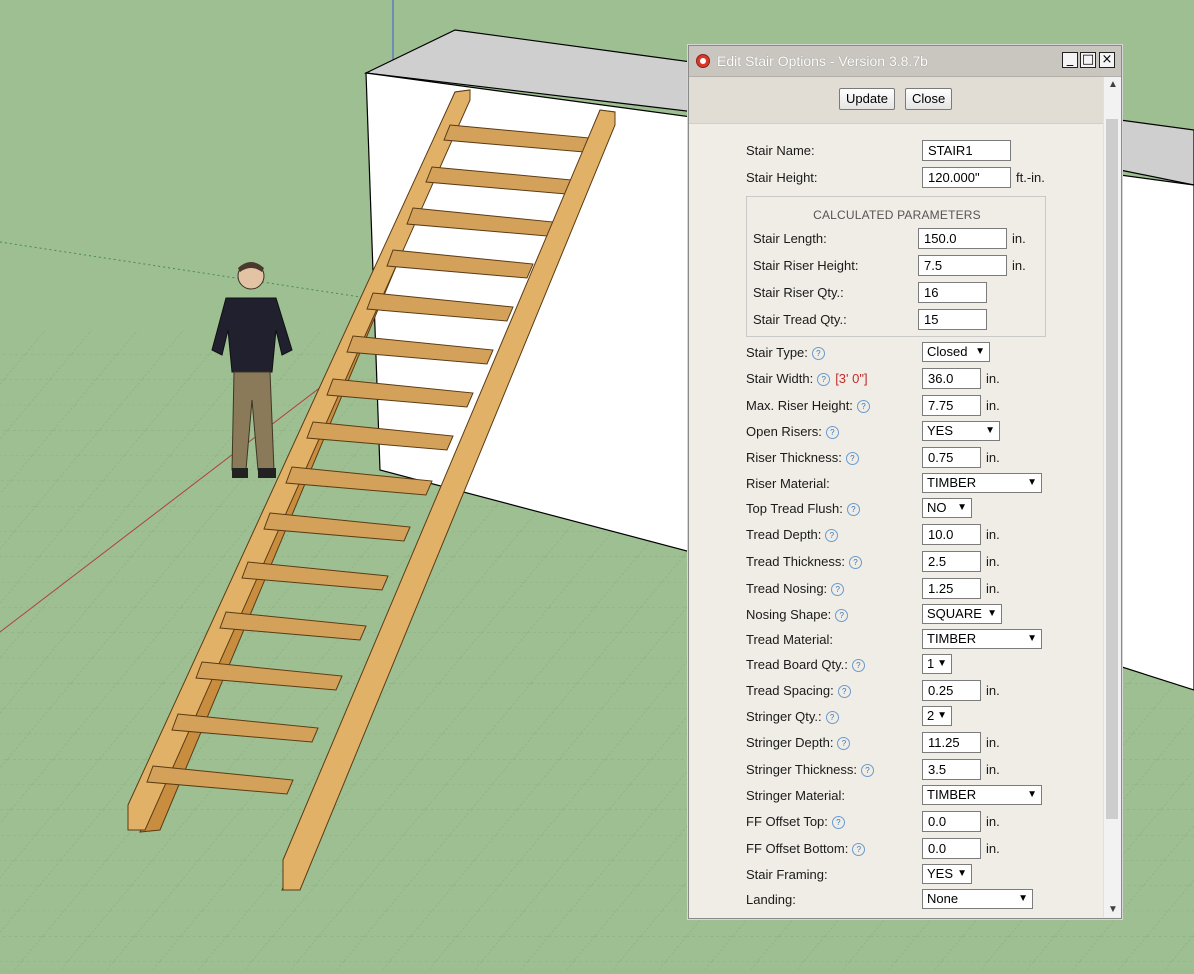 This screenshot has height=974, width=1194. Describe the element at coordinates (851, 378) in the screenshot. I see `width-note: [3' 0"]` at that location.